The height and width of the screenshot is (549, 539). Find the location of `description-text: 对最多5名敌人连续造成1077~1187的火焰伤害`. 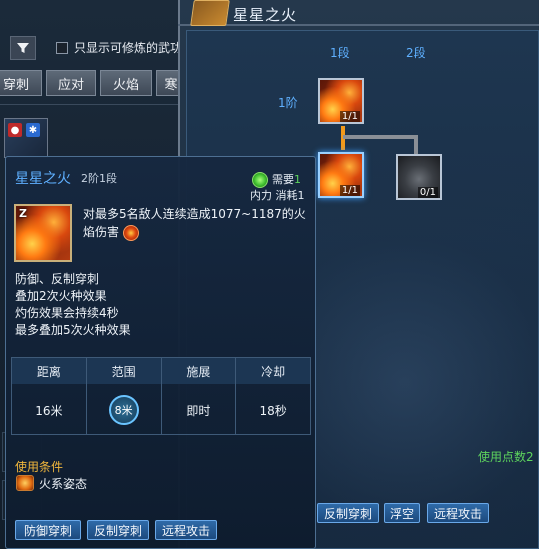

description-text: 对最多5名敌人连续造成1077~1187的火焰伤害 is located at coordinates (194, 223).